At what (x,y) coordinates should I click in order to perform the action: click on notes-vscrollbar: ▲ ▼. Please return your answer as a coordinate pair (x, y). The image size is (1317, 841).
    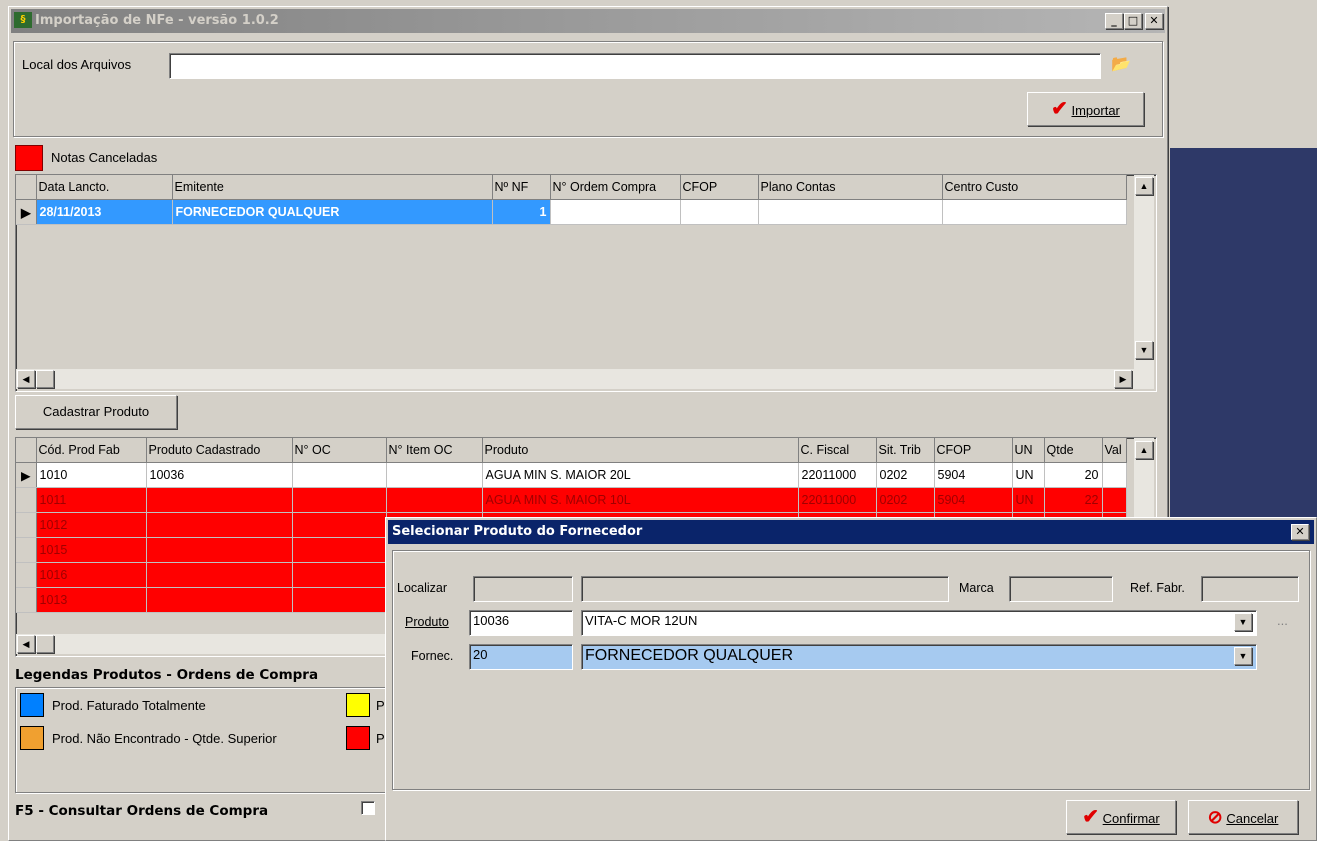
    Looking at the image, I should click on (1144, 272).